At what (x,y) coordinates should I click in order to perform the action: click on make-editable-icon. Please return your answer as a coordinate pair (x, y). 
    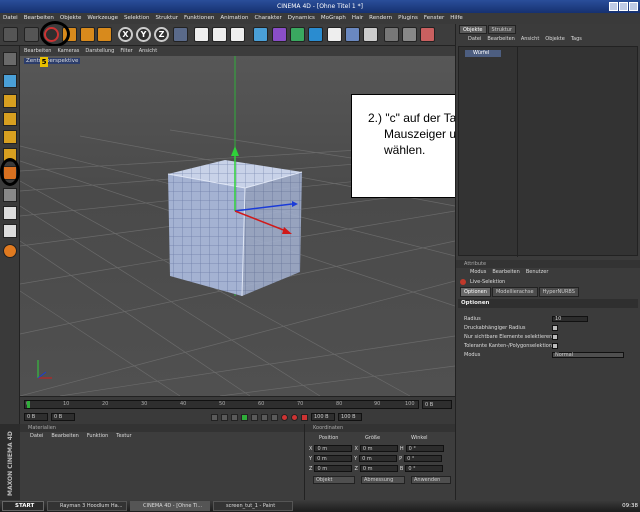
    Looking at the image, I should click on (10, 59).